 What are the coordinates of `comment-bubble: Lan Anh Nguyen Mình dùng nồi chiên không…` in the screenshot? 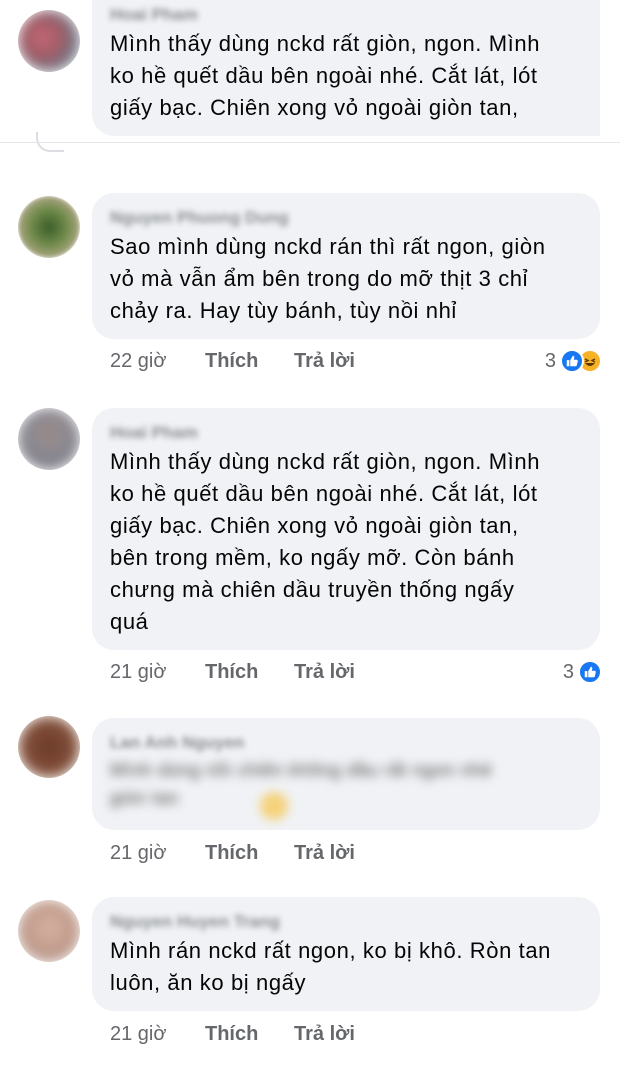 It's located at (346, 774).